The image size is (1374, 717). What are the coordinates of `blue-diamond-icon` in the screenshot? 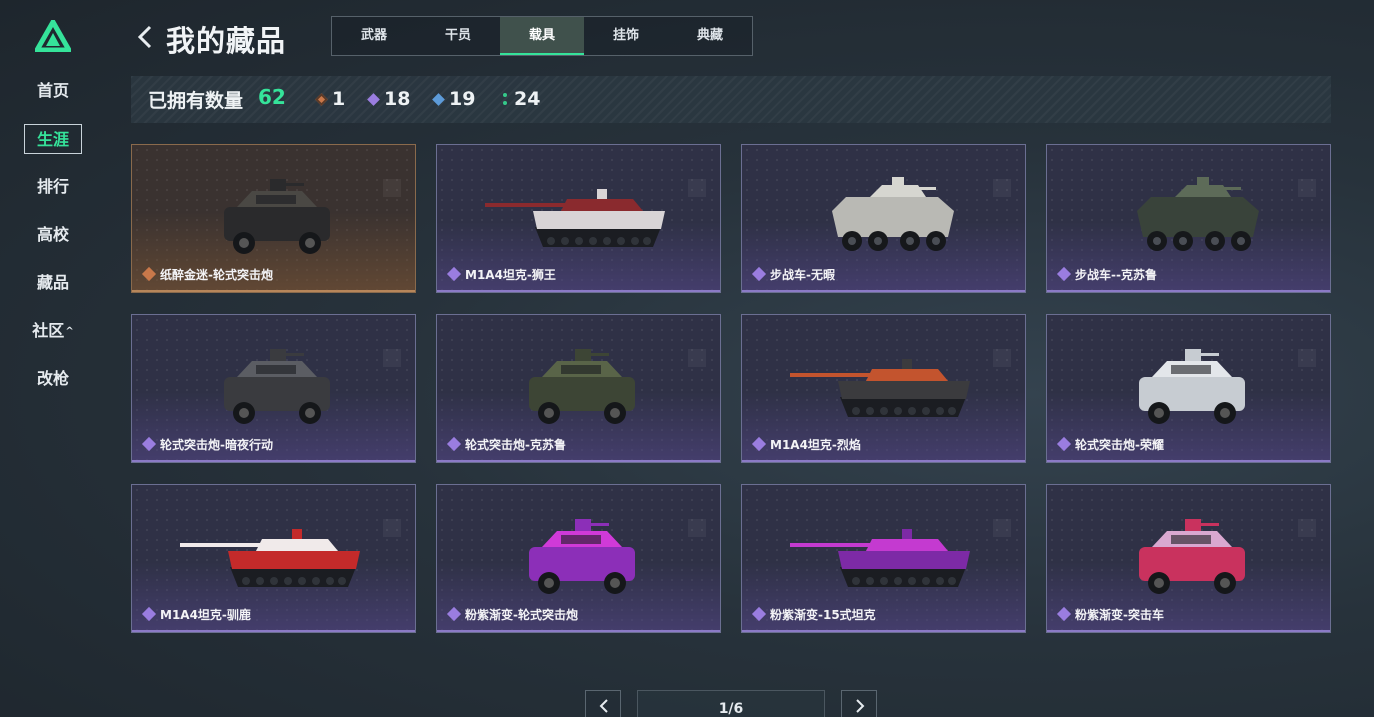 It's located at (438, 99).